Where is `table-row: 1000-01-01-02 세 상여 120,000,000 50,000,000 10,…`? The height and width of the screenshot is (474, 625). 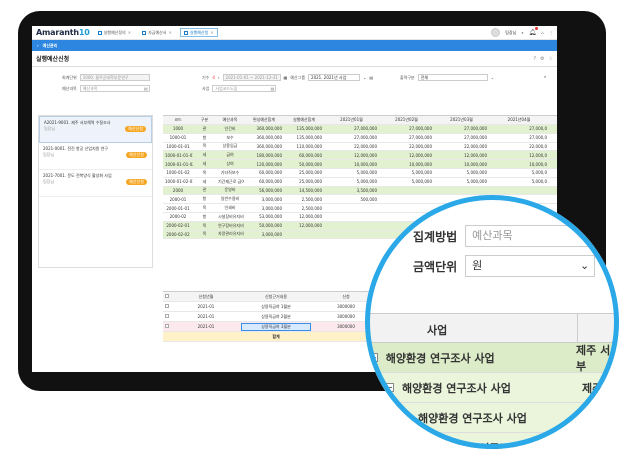
table-row: 1000-01-01-02 세 상여 120,000,000 50,000,000 10,… is located at coordinates (360, 164).